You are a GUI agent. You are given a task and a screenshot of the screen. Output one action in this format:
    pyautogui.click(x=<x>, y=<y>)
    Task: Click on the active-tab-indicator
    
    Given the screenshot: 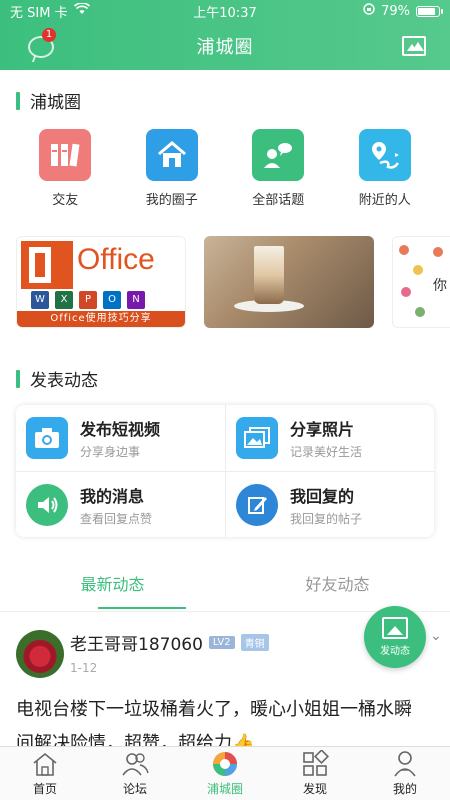 What is the action you would take?
    pyautogui.click(x=142, y=608)
    